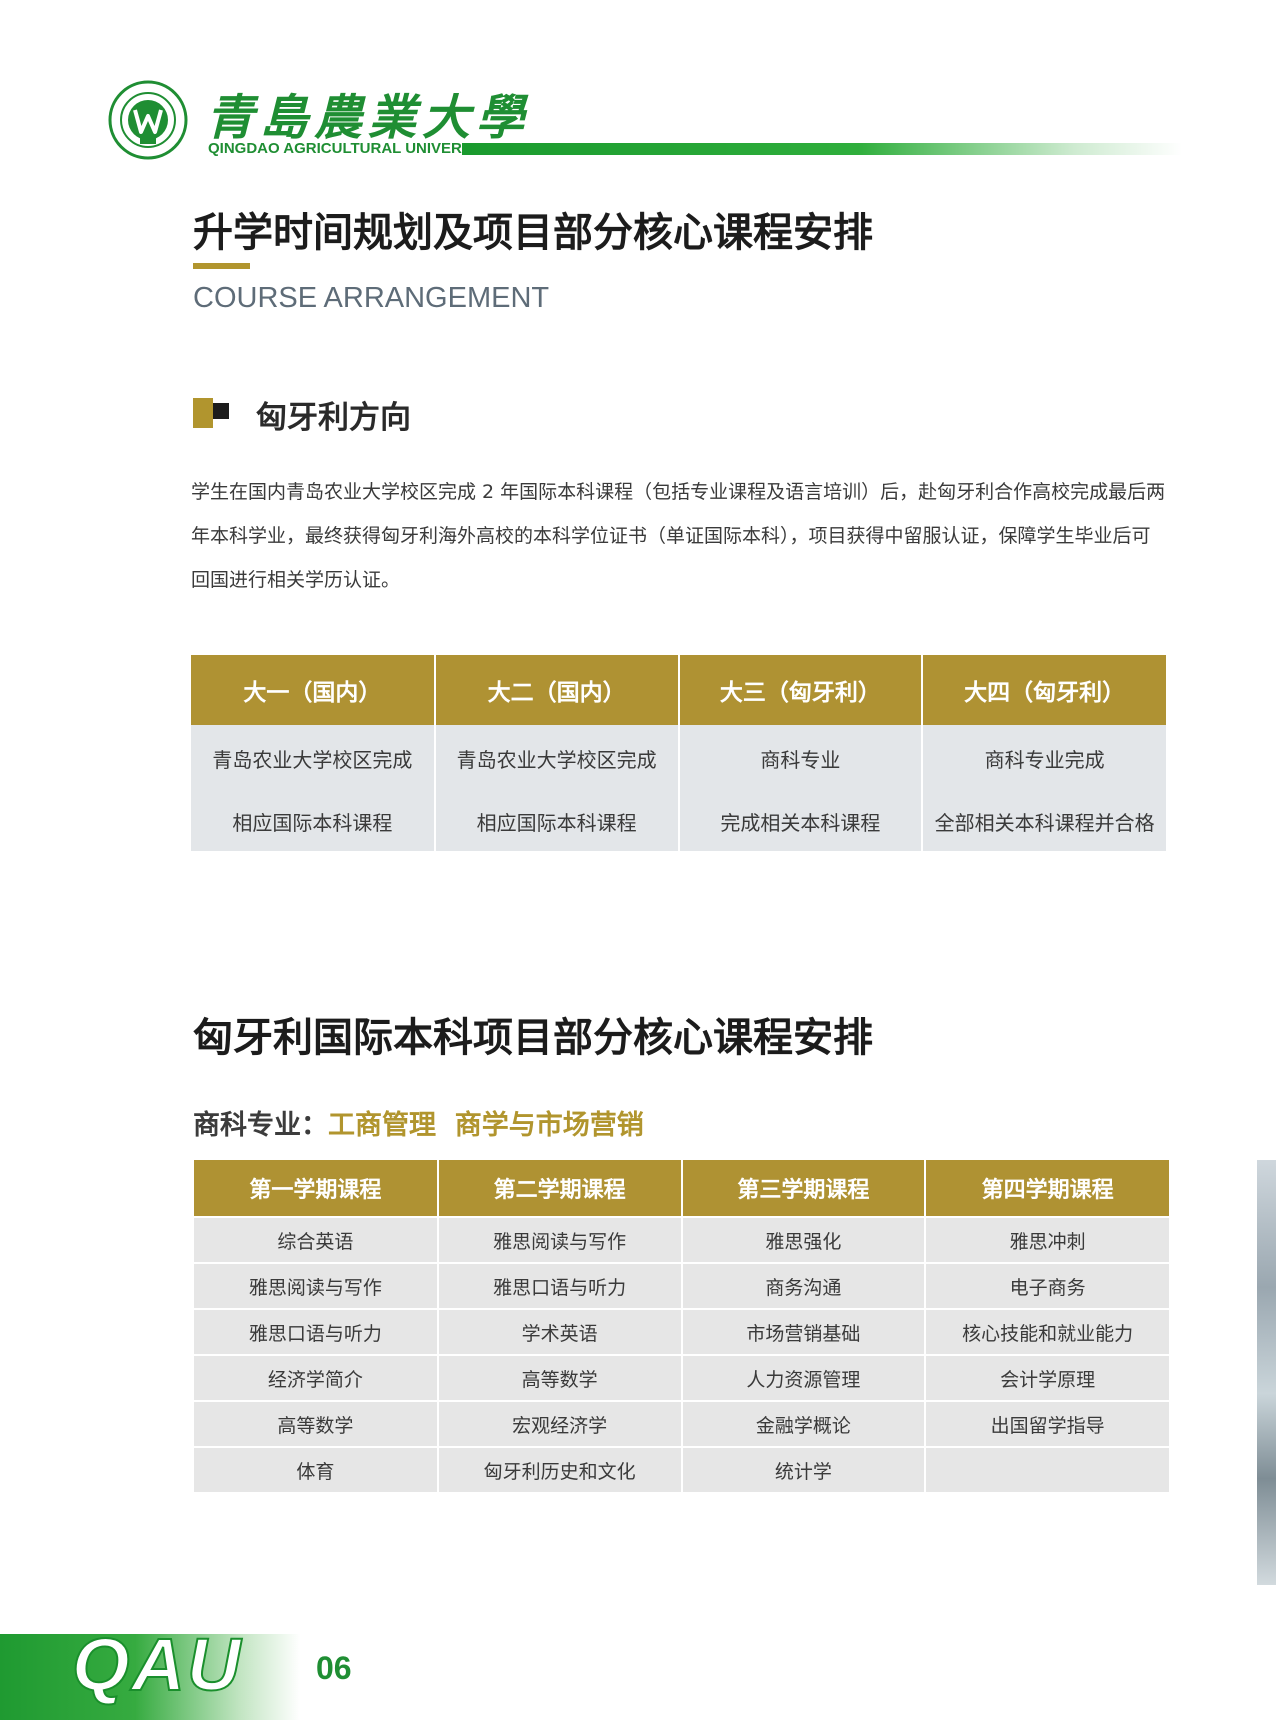 The height and width of the screenshot is (1720, 1276). Describe the element at coordinates (560, 1331) in the screenshot. I see `table-cell: 学术英语` at that location.